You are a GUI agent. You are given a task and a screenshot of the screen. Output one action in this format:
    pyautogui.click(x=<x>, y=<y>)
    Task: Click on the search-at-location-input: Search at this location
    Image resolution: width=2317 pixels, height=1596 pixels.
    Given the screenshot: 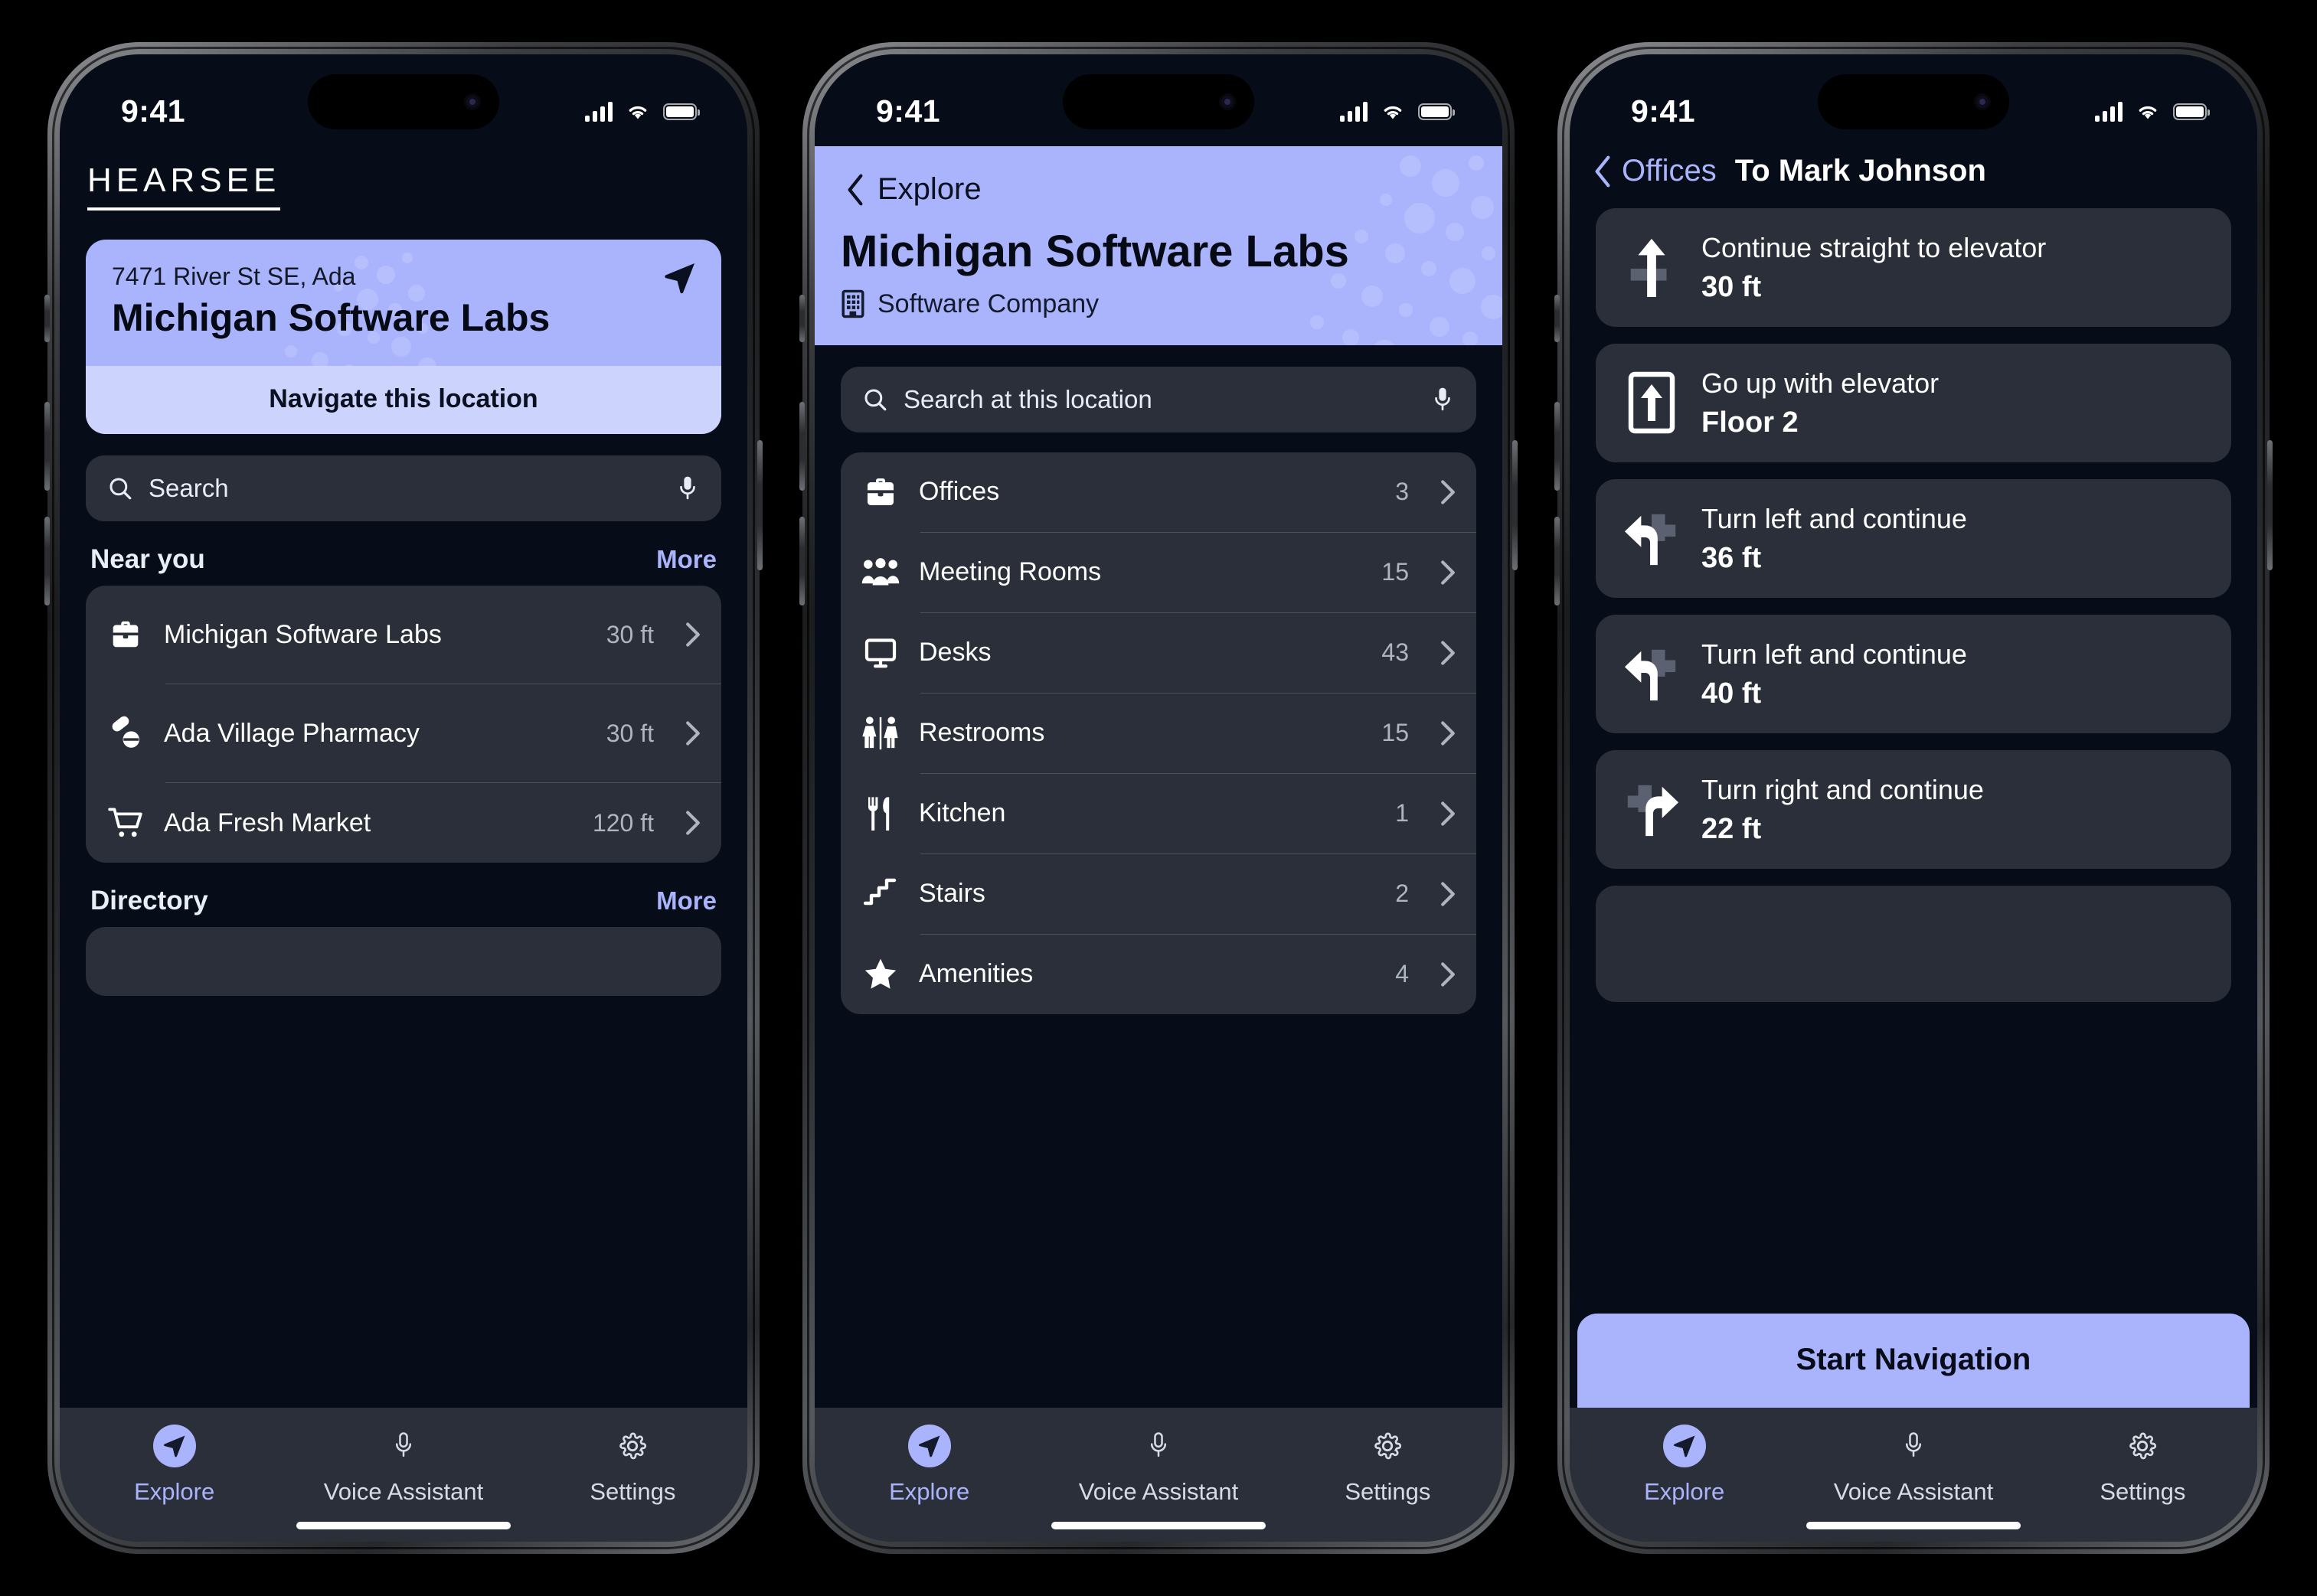 What is the action you would take?
    pyautogui.click(x=1158, y=399)
    